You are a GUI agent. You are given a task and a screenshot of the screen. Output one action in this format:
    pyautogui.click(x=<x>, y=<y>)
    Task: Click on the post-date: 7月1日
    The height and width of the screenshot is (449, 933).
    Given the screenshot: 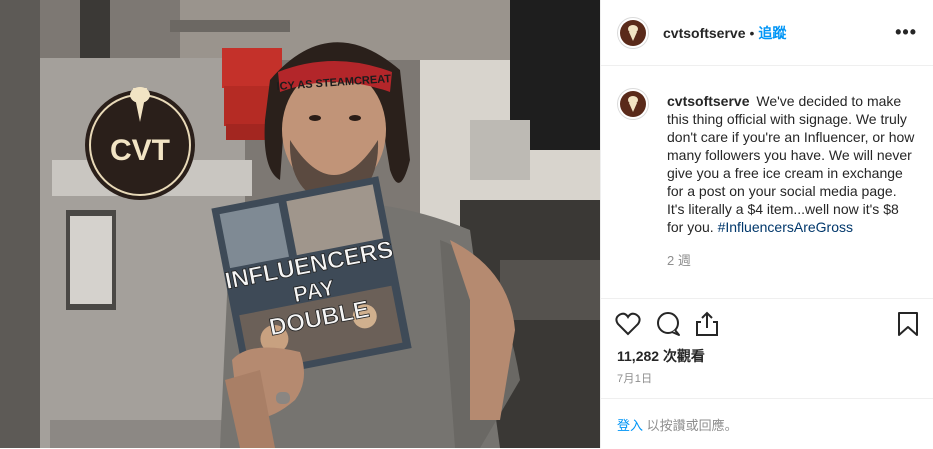 What is the action you would take?
    pyautogui.click(x=634, y=378)
    